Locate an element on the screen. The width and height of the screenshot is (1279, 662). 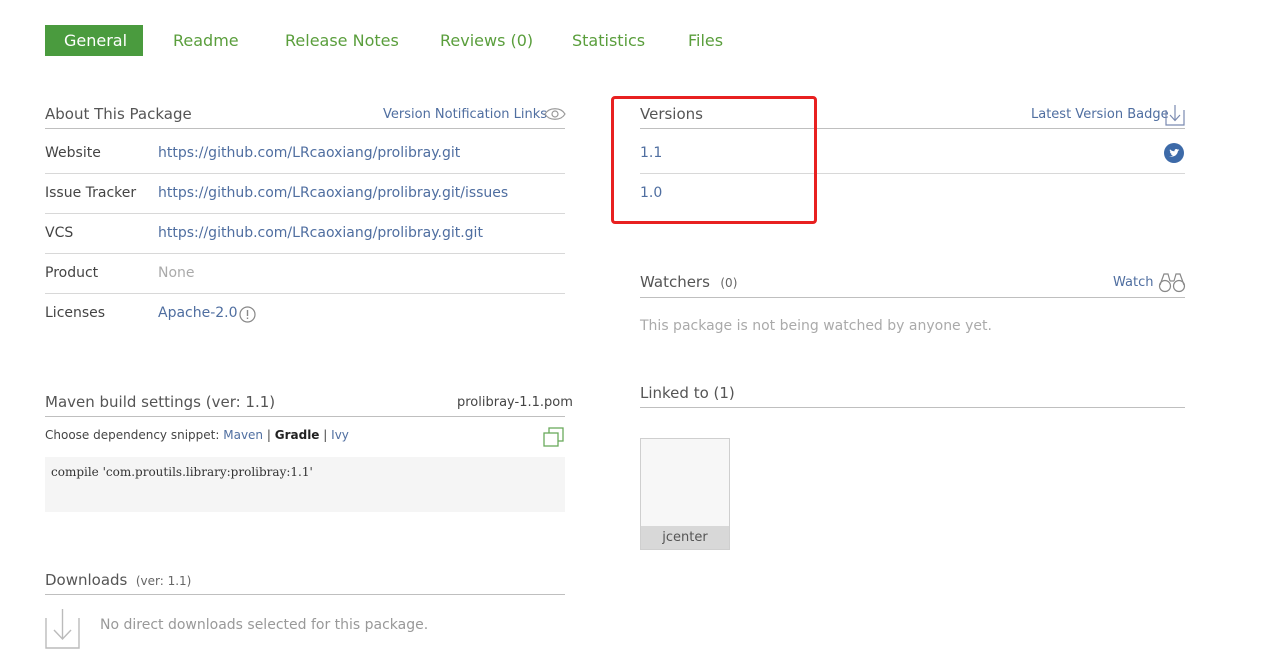
about-title: About This Package is located at coordinates (118, 114).